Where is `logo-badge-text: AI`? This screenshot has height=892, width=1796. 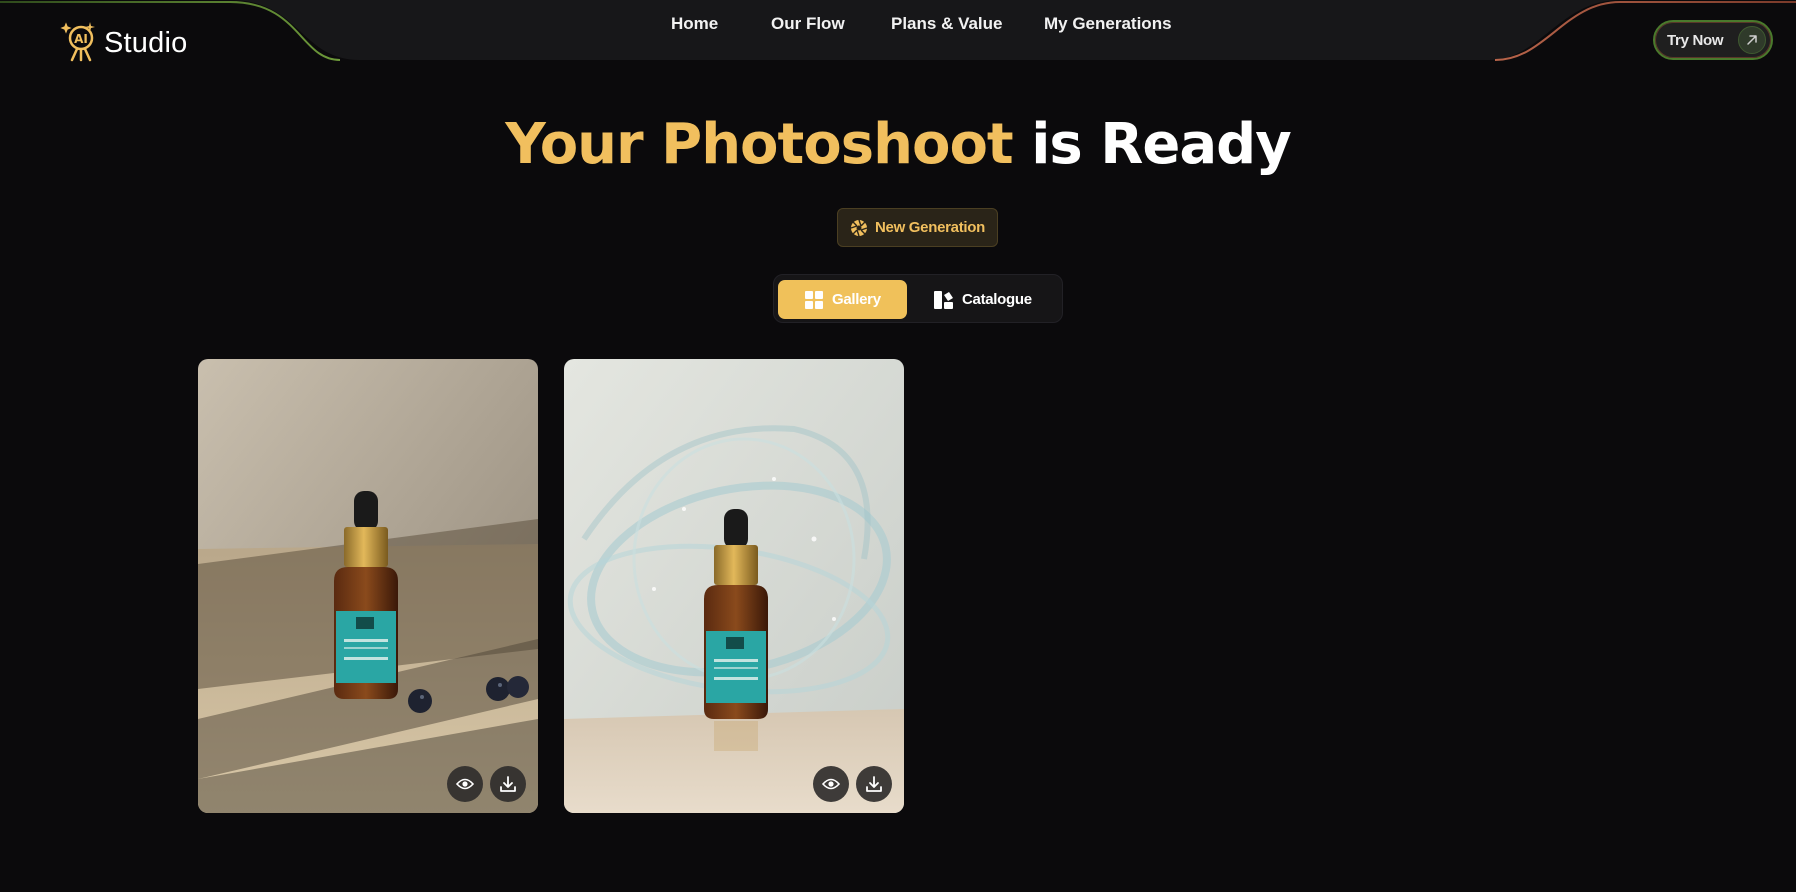 logo-badge-text: AI is located at coordinates (81, 39).